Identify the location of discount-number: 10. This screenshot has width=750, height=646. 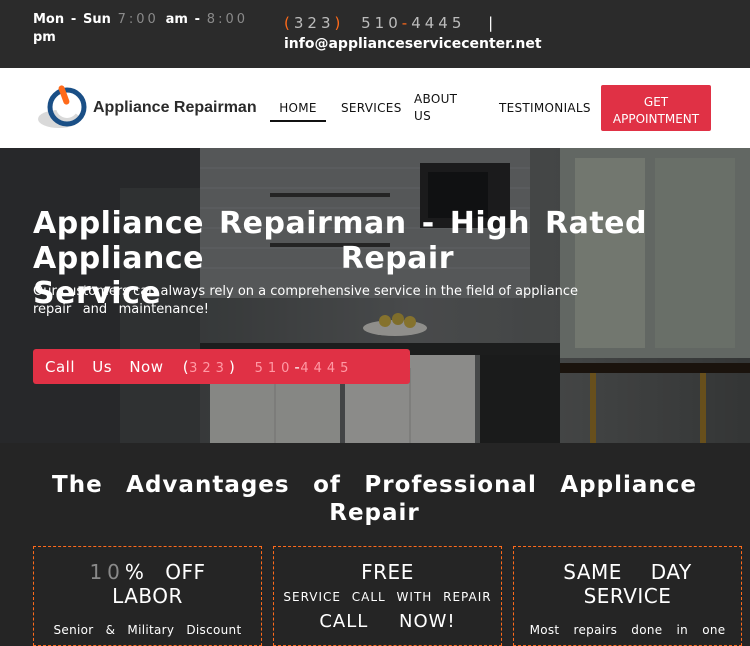
(107, 572).